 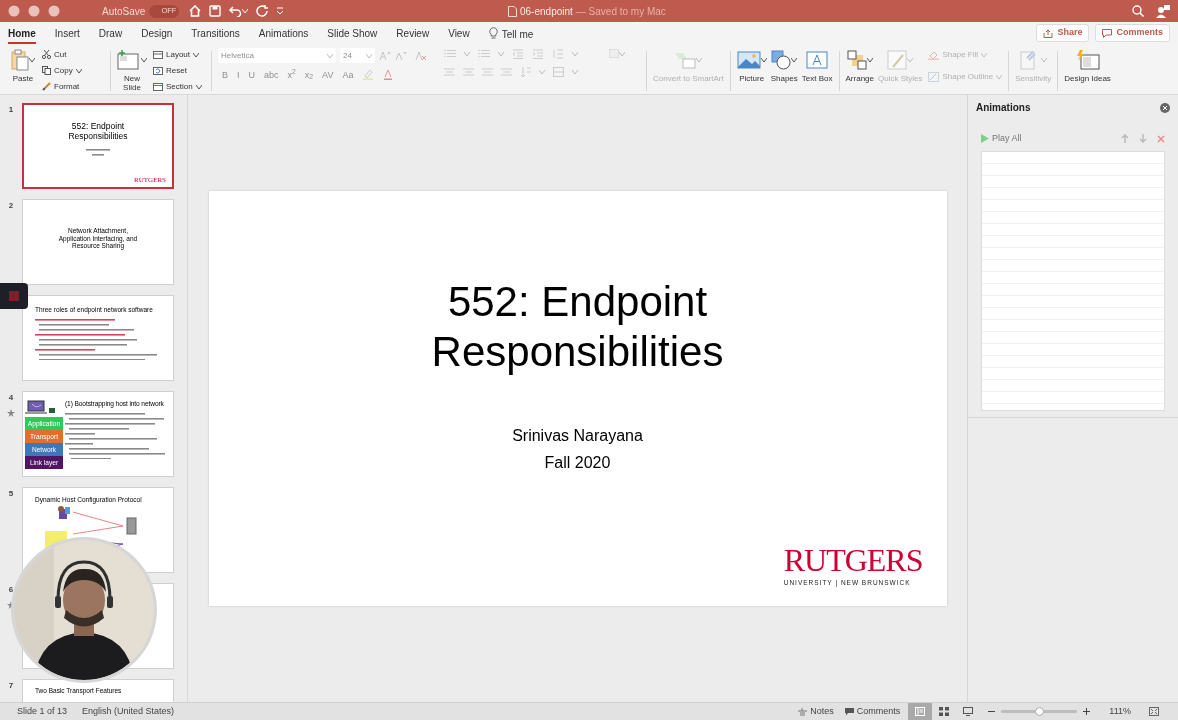 I want to click on adapter-card-icon, so click(x=52, y=410).